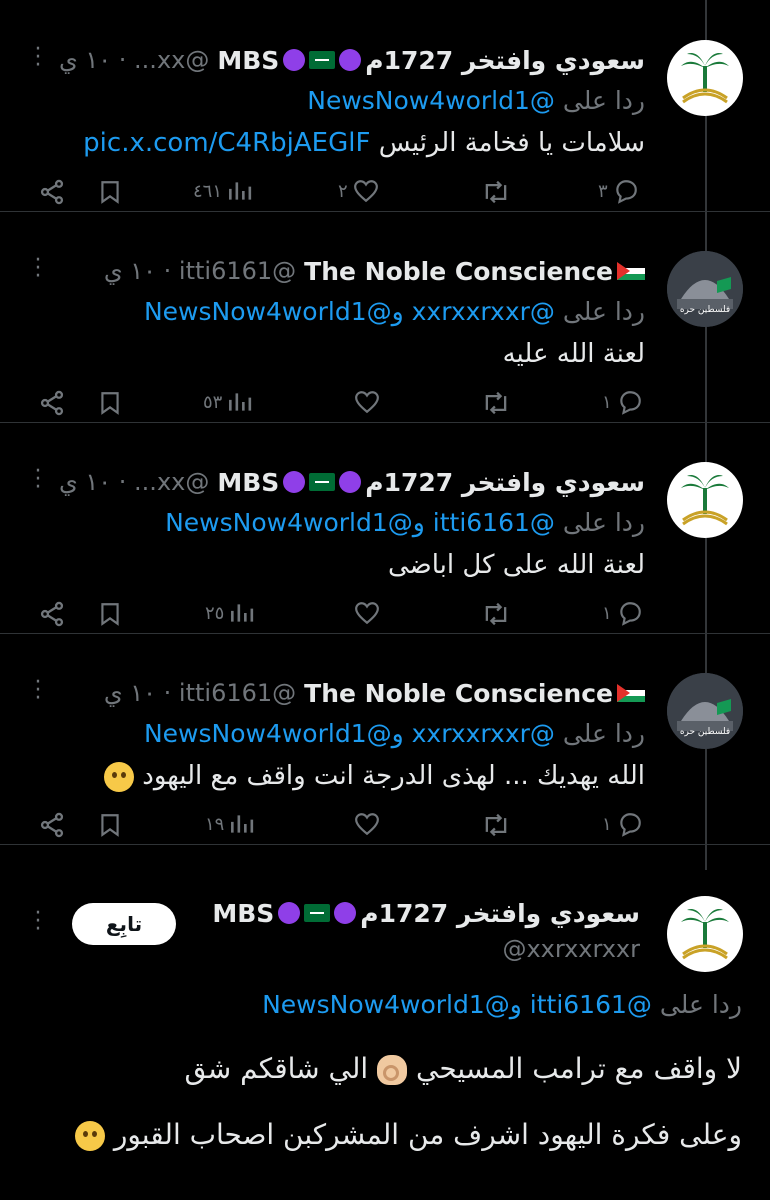  Describe the element at coordinates (458, 693) in the screenshot. I see `name-text: The Noble Conscience` at that location.